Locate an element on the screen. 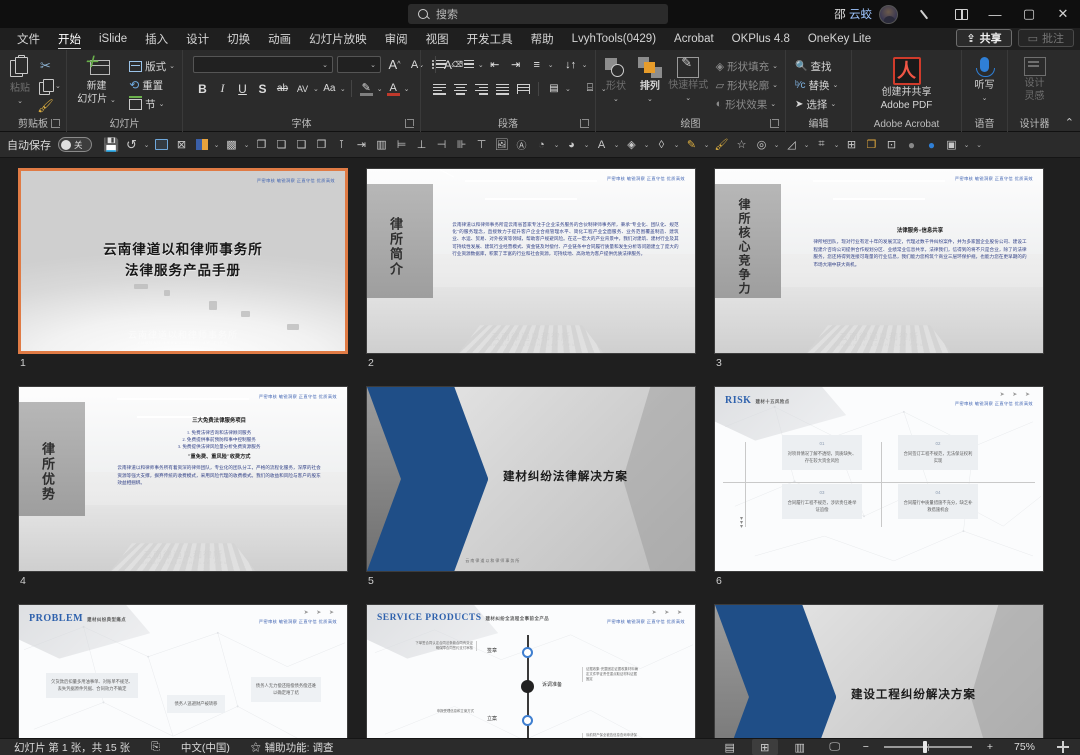 This screenshot has height=755, width=1080. tab-review: 审阅 is located at coordinates (396, 39).